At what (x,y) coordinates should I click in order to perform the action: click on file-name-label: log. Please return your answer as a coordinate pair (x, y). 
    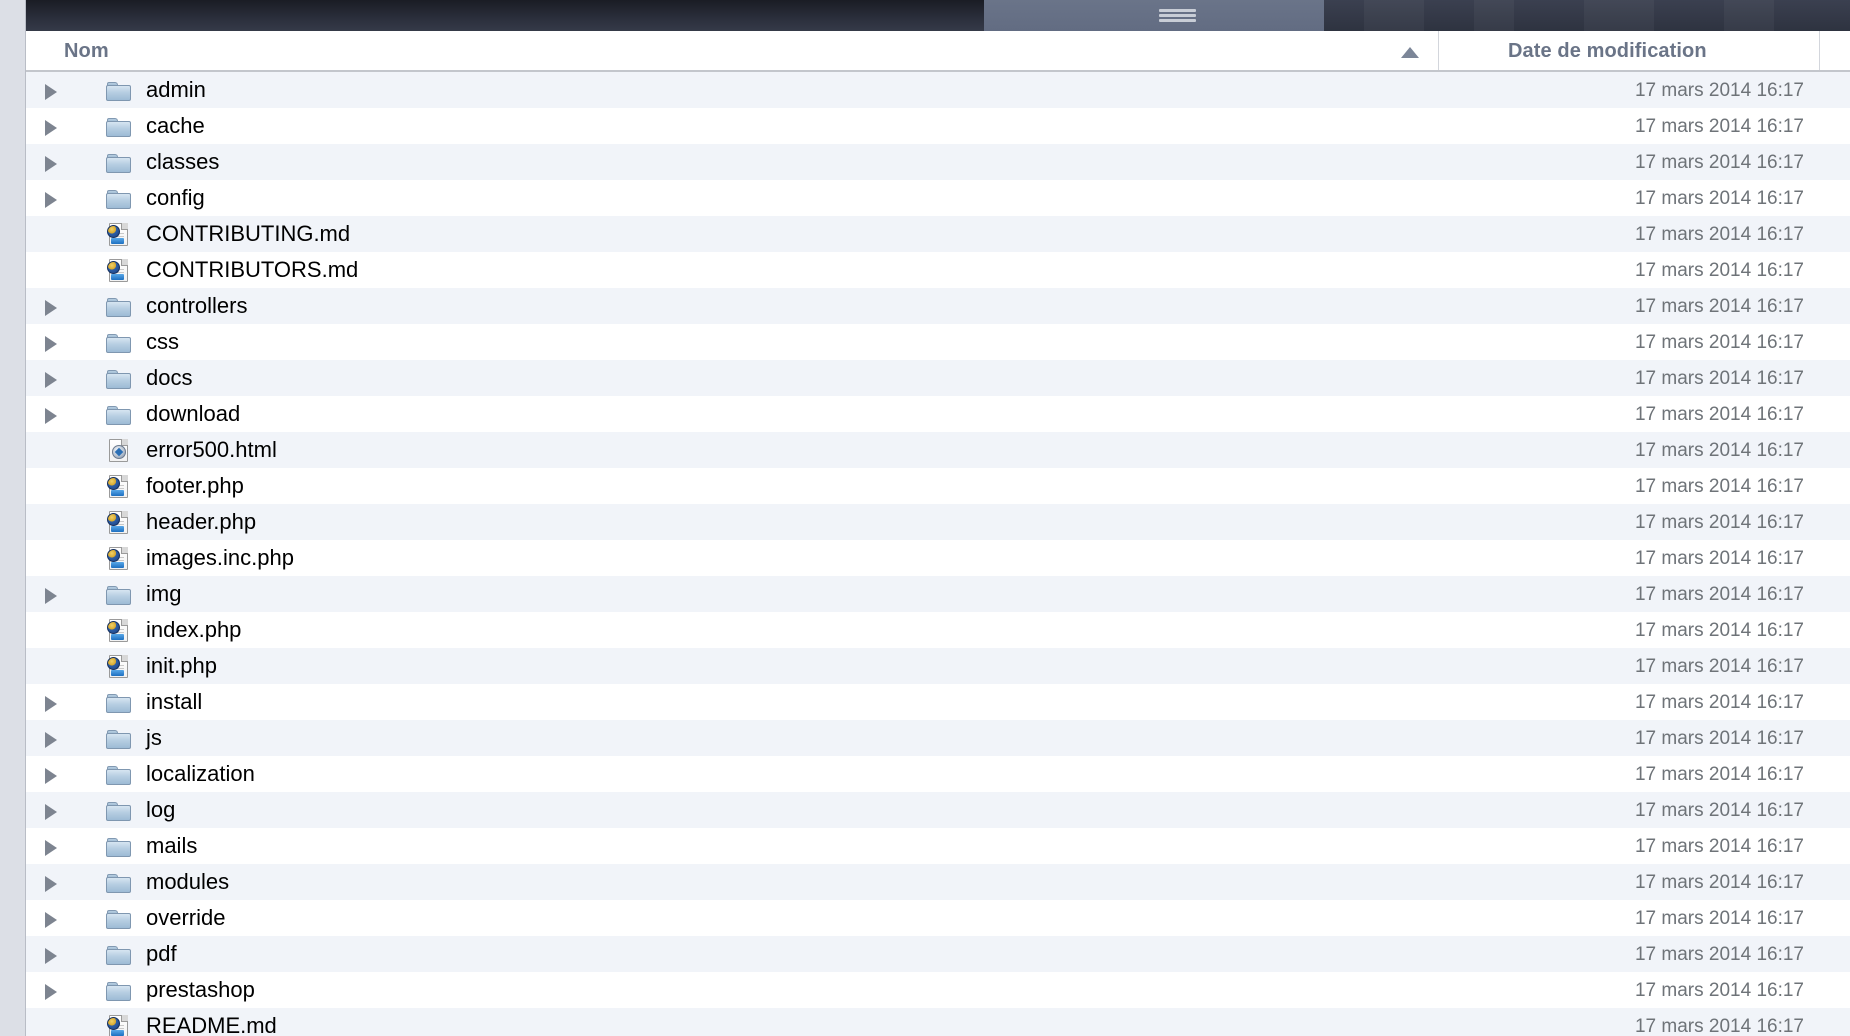
    Looking at the image, I should click on (161, 809).